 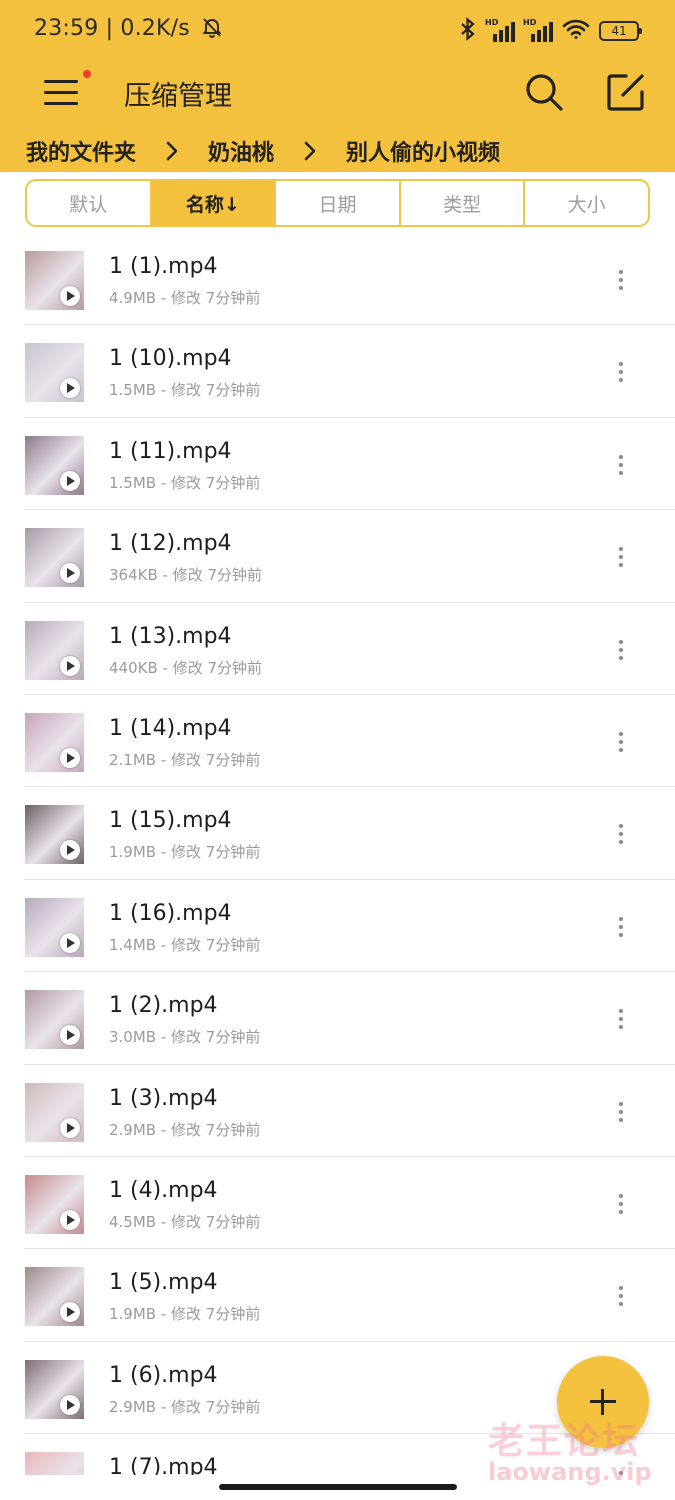 What do you see at coordinates (337, 371) in the screenshot?
I see `list-item: 1 (10).mp4 1.5MB - 修改 7分钟前` at bounding box center [337, 371].